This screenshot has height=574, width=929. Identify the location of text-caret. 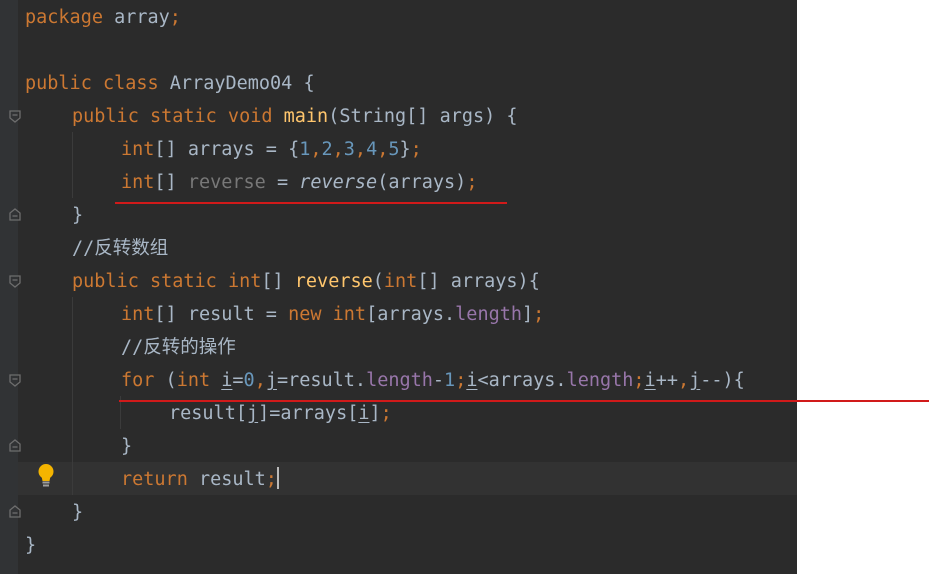
(277, 478).